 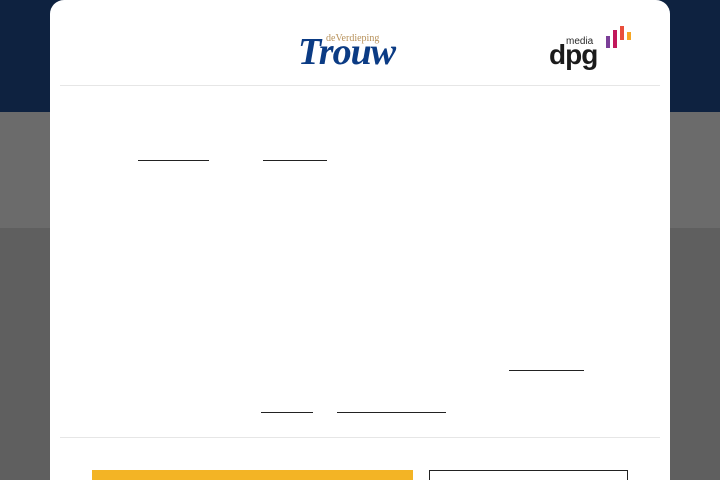 I want to click on dpg-bars-icon, so click(x=618, y=37).